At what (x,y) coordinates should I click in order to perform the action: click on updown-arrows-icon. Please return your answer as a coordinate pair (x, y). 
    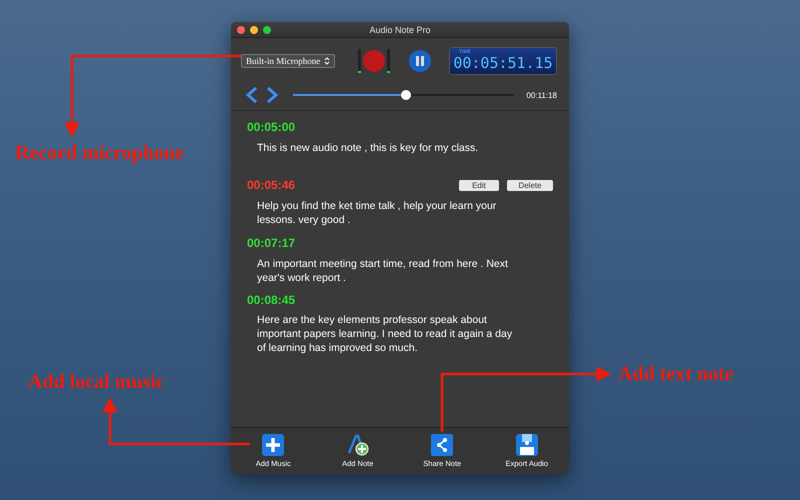
    Looking at the image, I should click on (327, 61).